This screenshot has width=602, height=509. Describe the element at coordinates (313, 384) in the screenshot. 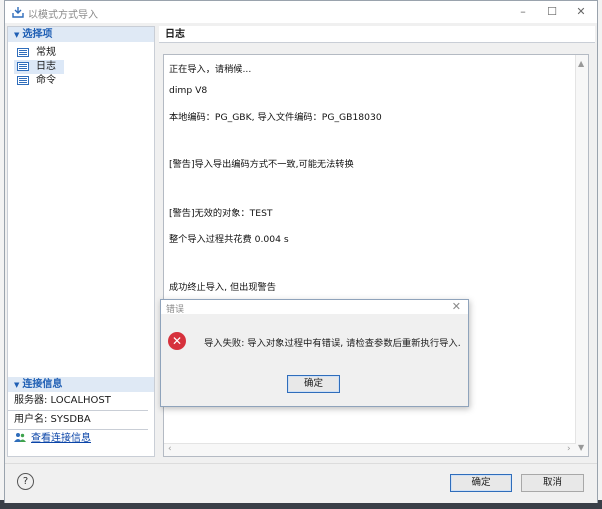

I see `error-ok-button: 确定` at that location.